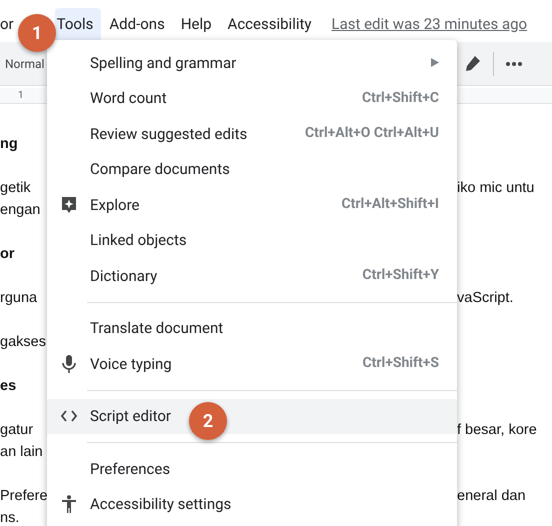 Image resolution: width=552 pixels, height=526 pixels. I want to click on menu-item: Word count Ctrl+Shift+C, so click(252, 98).